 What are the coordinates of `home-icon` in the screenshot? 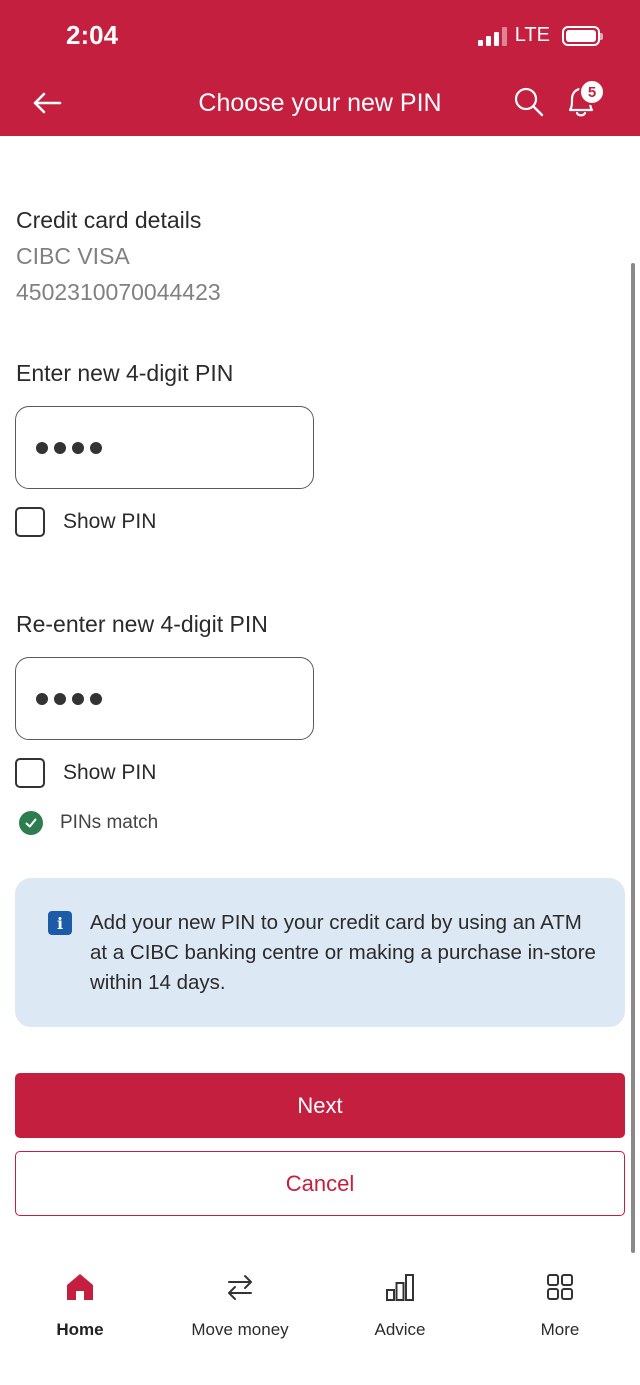 It's located at (80, 1287).